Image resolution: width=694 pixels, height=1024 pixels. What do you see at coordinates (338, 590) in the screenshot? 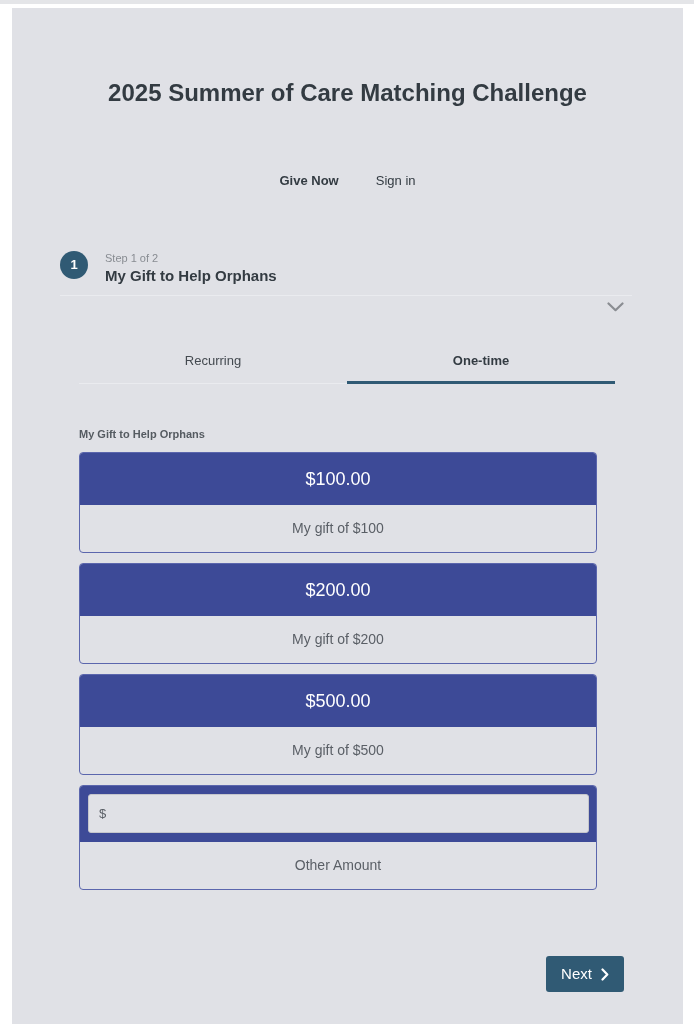
I see `amount-value: $200.00` at bounding box center [338, 590].